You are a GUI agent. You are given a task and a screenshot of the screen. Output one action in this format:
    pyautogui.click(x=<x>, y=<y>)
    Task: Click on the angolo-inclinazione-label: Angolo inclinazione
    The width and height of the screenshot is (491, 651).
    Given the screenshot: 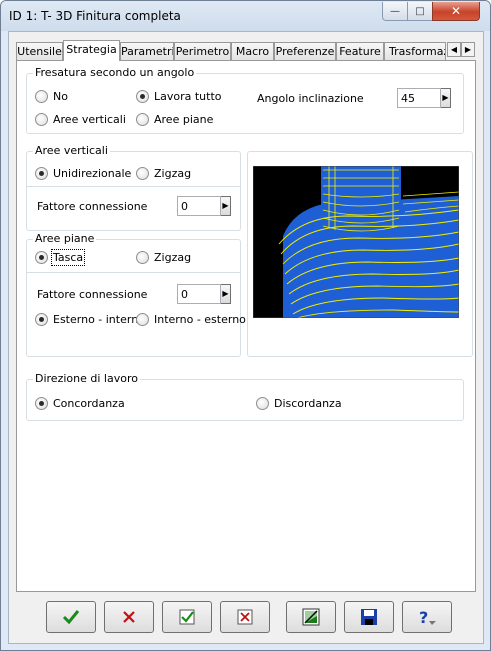 What is the action you would take?
    pyautogui.click(x=310, y=98)
    